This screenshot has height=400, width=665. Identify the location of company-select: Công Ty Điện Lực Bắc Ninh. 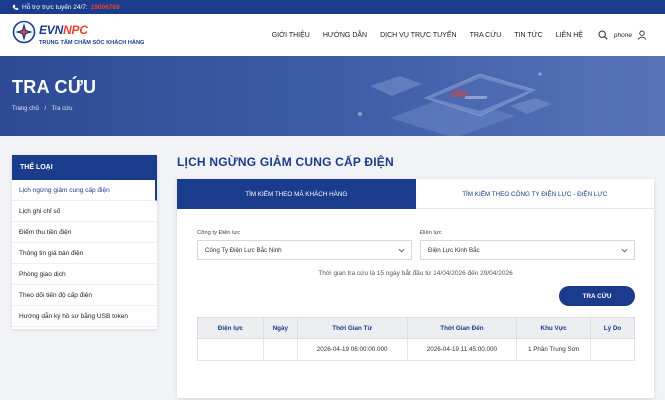
(304, 250).